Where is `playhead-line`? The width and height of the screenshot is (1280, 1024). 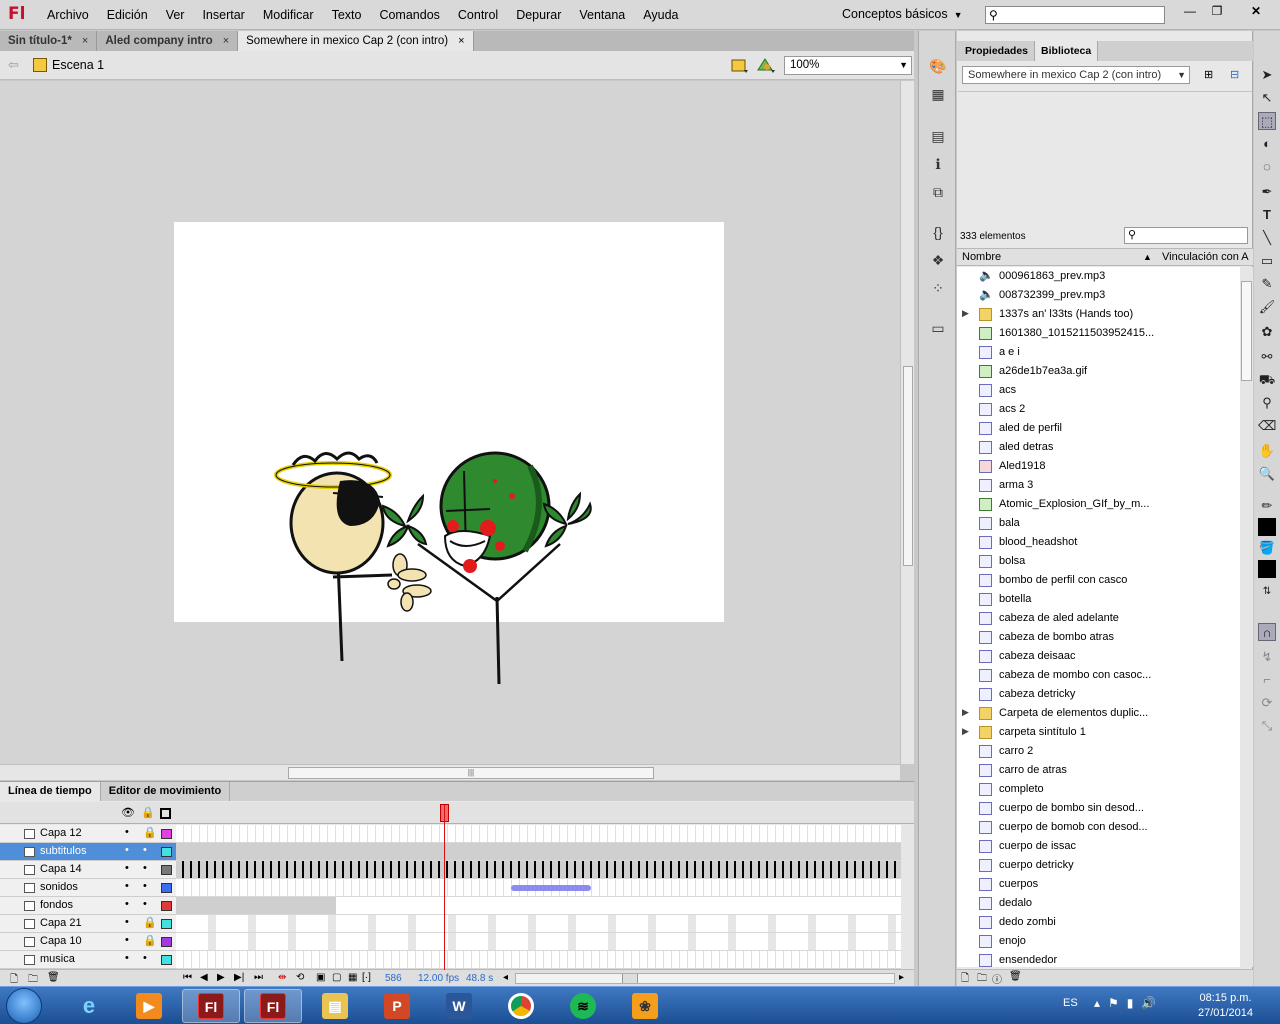 playhead-line is located at coordinates (444, 887).